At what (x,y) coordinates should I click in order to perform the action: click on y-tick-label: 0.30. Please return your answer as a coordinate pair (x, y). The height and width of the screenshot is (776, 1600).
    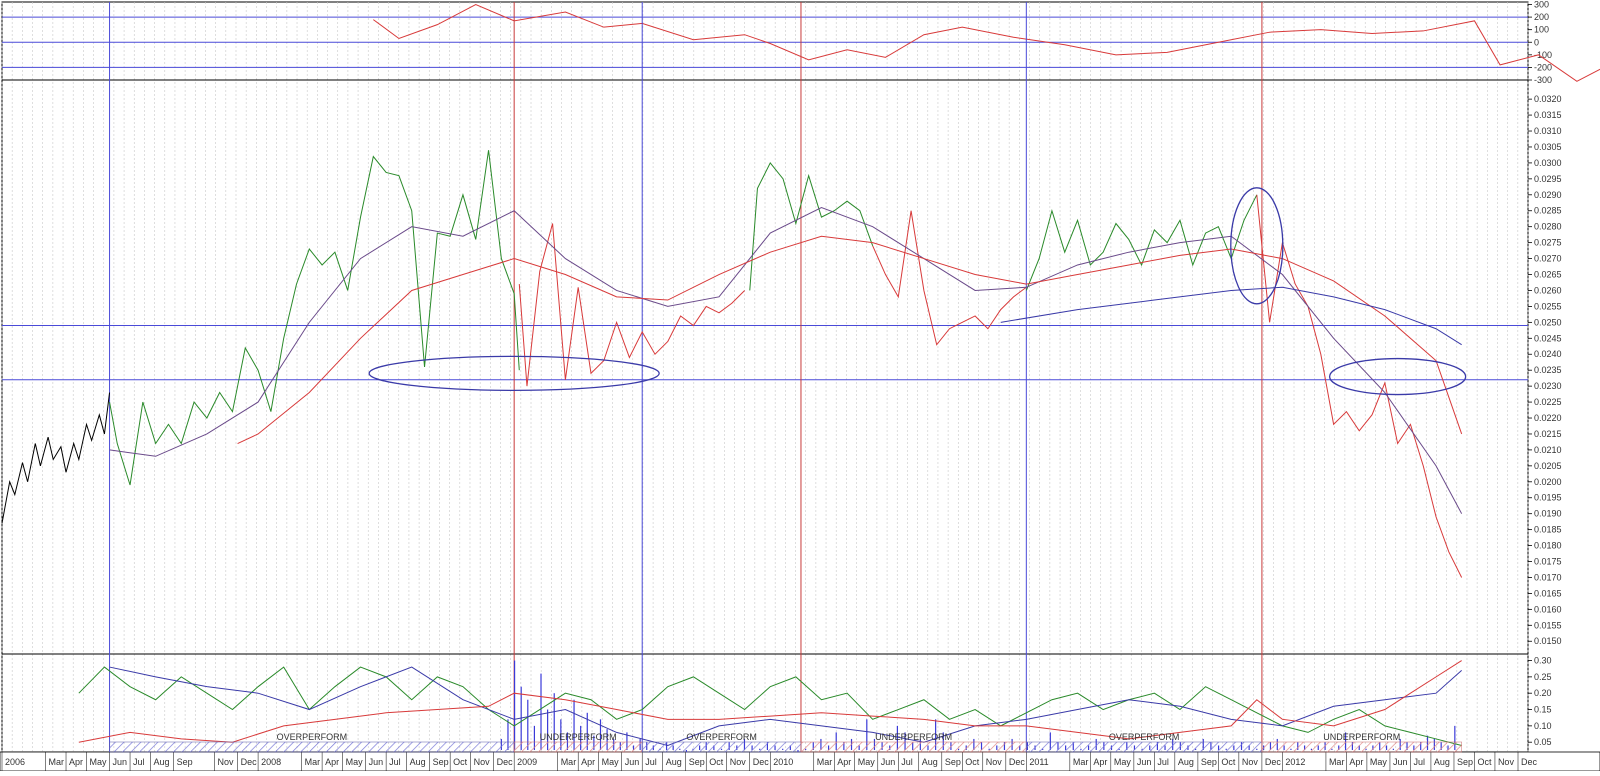
    Looking at the image, I should click on (1543, 661).